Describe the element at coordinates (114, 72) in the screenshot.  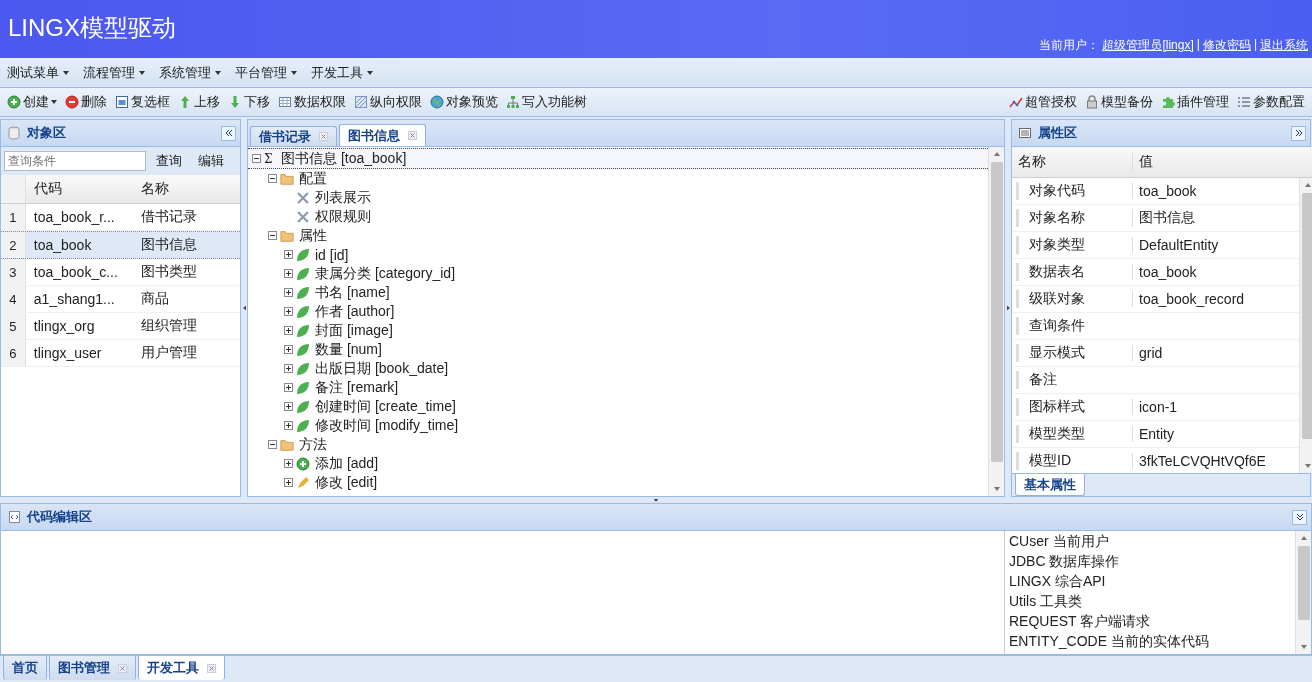
I see `menu-item: 流程管理` at that location.